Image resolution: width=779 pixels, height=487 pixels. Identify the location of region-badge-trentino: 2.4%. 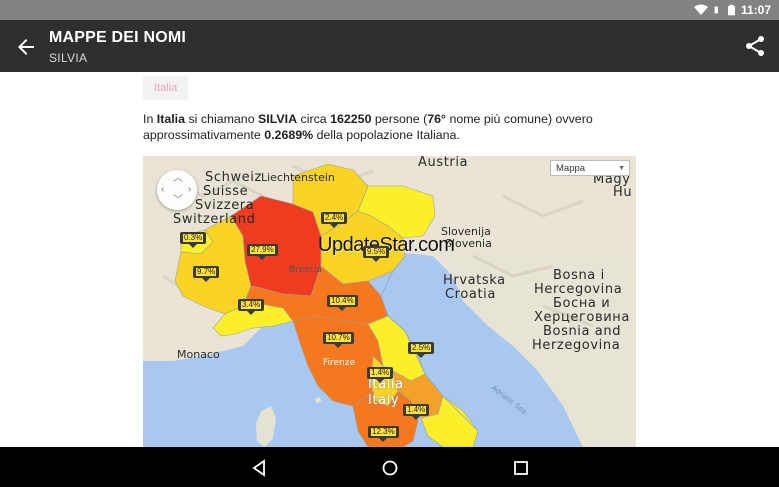
(334, 220).